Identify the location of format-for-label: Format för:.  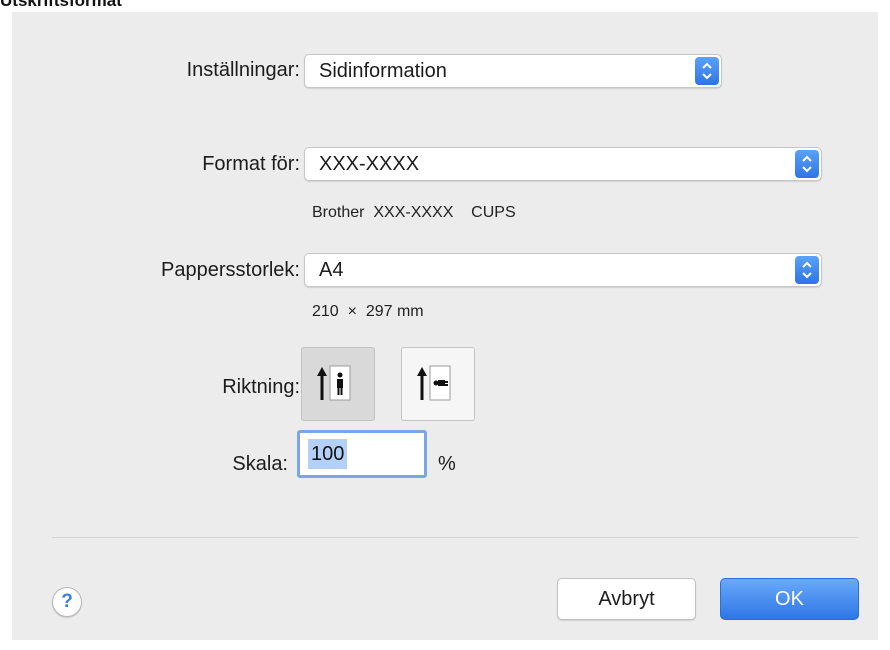
(251, 164).